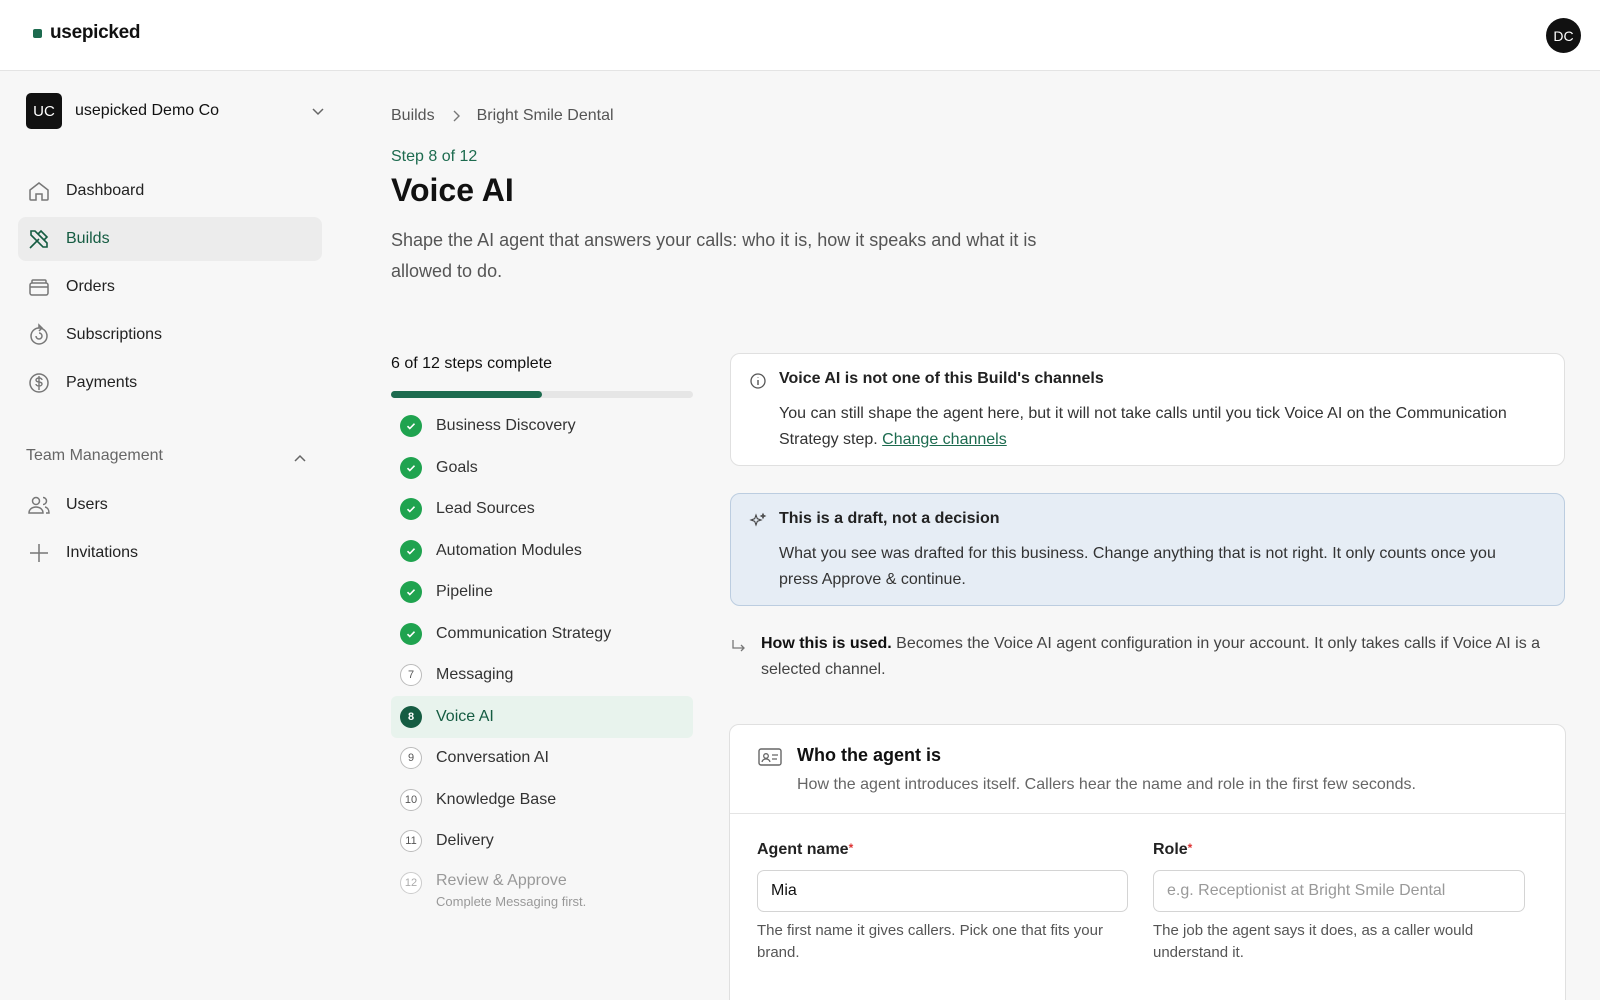 The height and width of the screenshot is (1000, 1600). I want to click on step-item: 9 Conversation AI, so click(542, 758).